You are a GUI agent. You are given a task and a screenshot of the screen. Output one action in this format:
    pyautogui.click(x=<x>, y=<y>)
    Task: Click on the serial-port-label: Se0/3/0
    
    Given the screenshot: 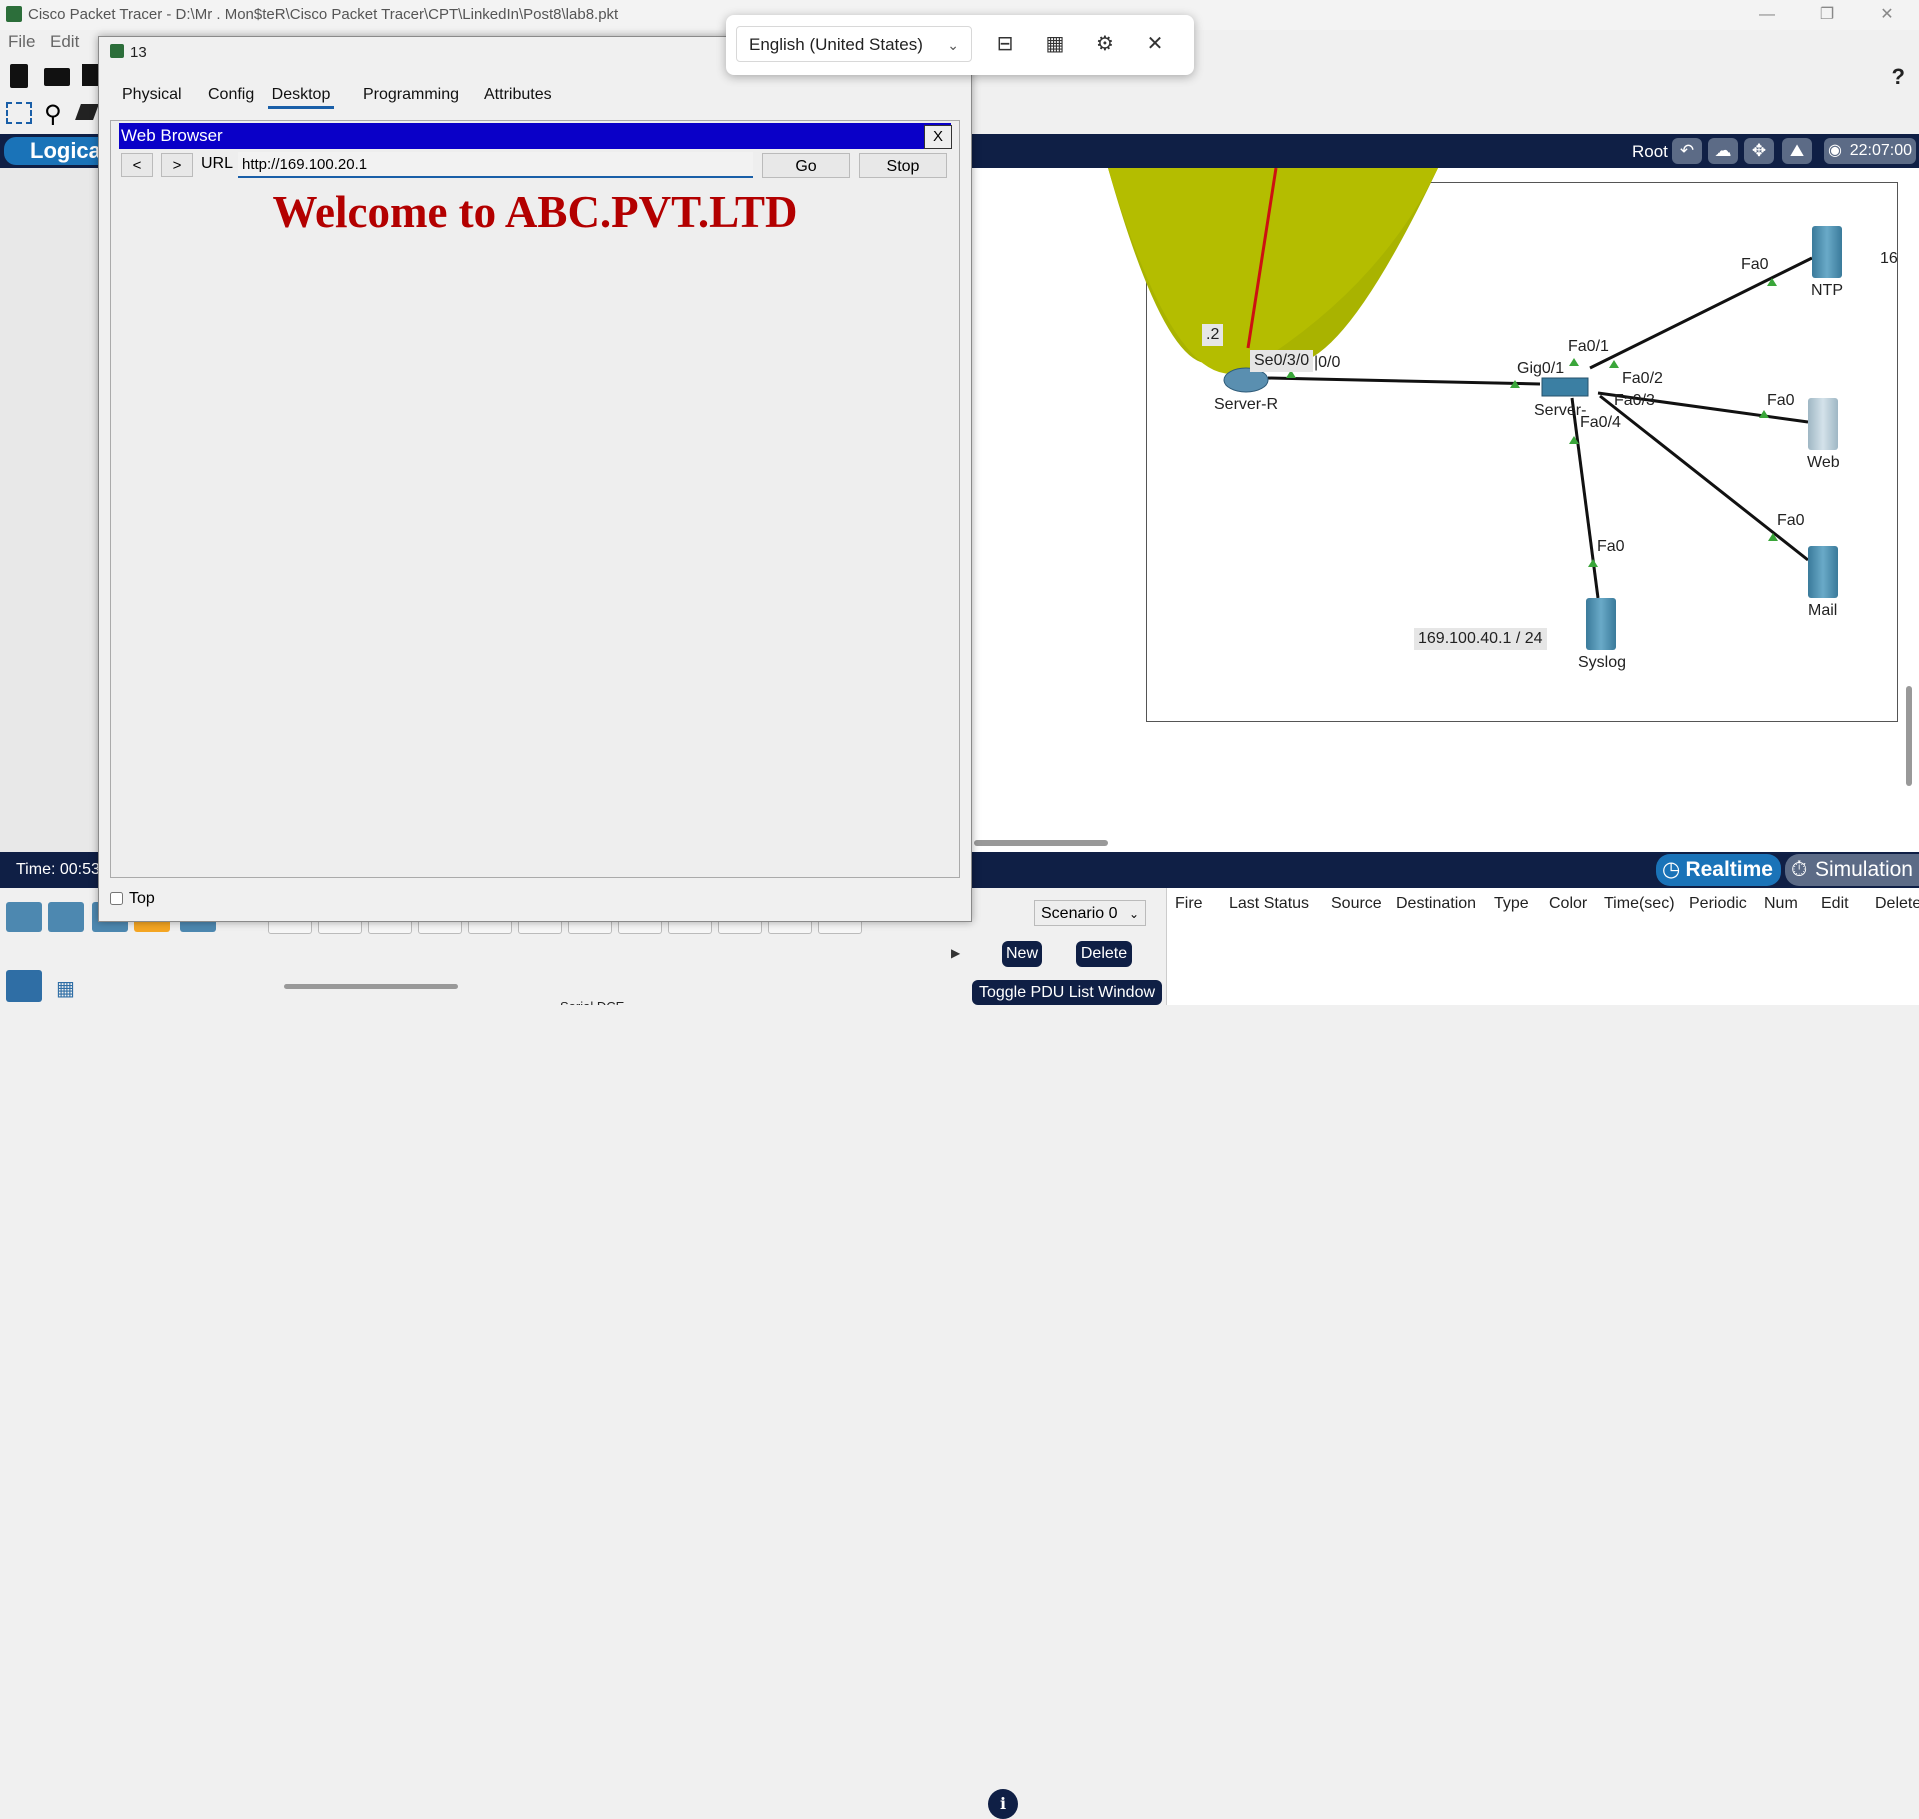 What is the action you would take?
    pyautogui.click(x=1282, y=361)
    